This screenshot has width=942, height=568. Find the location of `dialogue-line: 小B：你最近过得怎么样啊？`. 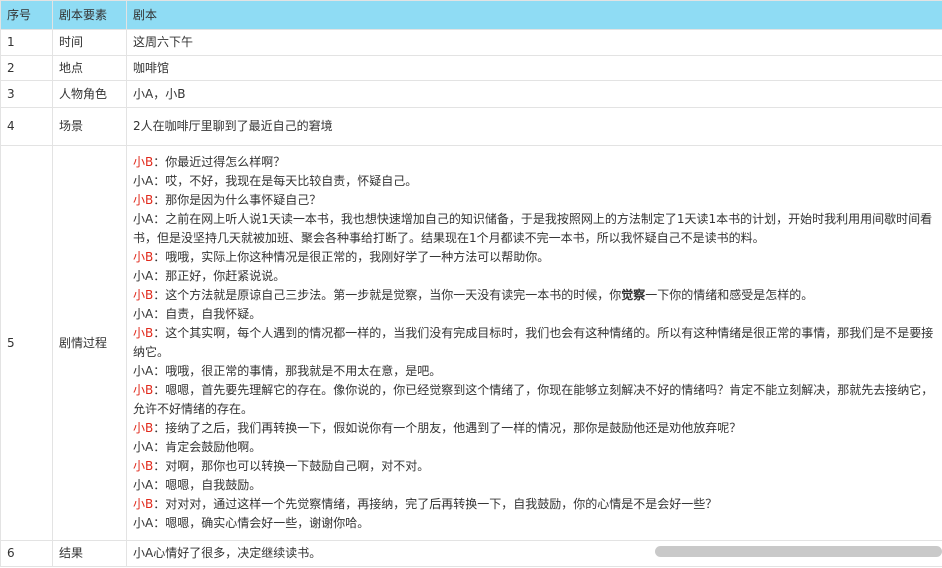

dialogue-line: 小B：你最近过得怎么样啊？ is located at coordinates (534, 162).